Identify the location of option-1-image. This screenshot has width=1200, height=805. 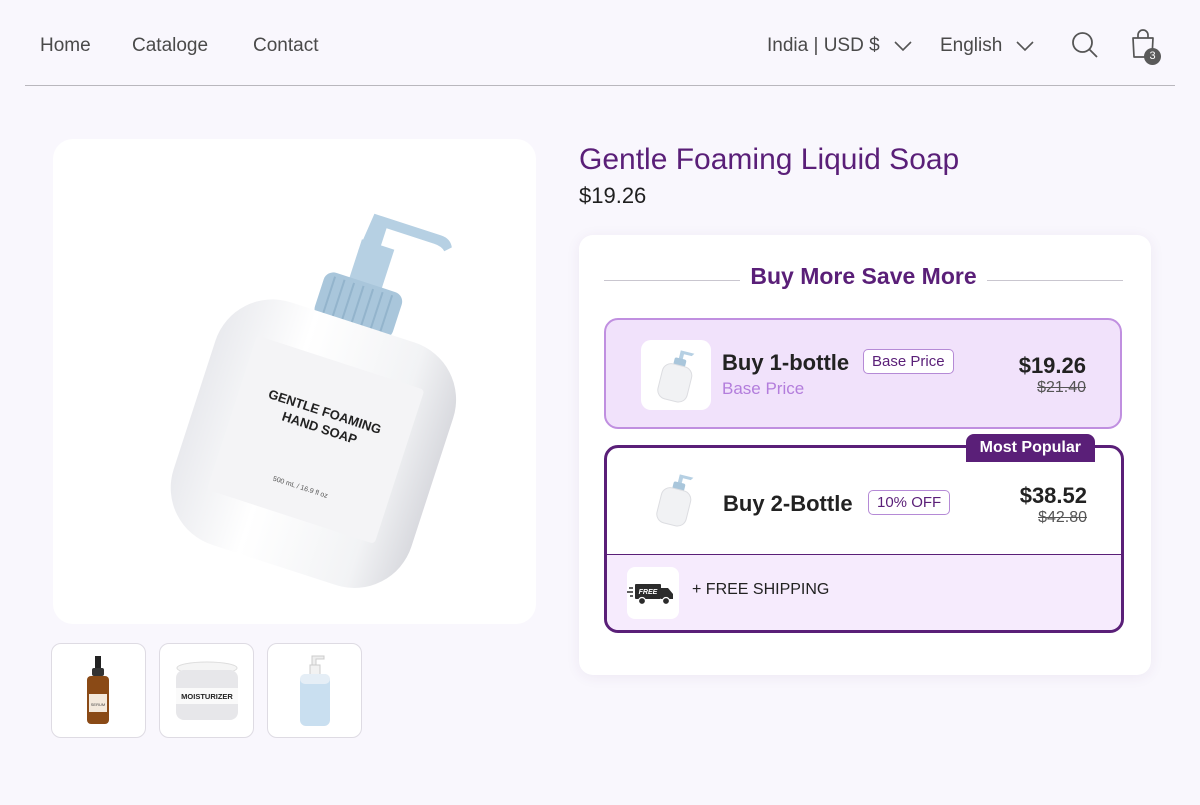
(676, 375).